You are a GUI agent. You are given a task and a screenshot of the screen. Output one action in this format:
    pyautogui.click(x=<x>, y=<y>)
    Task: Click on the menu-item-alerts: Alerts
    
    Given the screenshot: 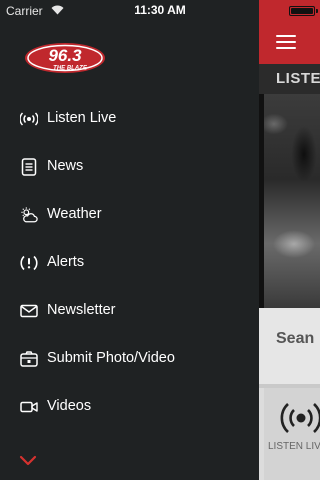 What is the action you would take?
    pyautogui.click(x=129, y=264)
    